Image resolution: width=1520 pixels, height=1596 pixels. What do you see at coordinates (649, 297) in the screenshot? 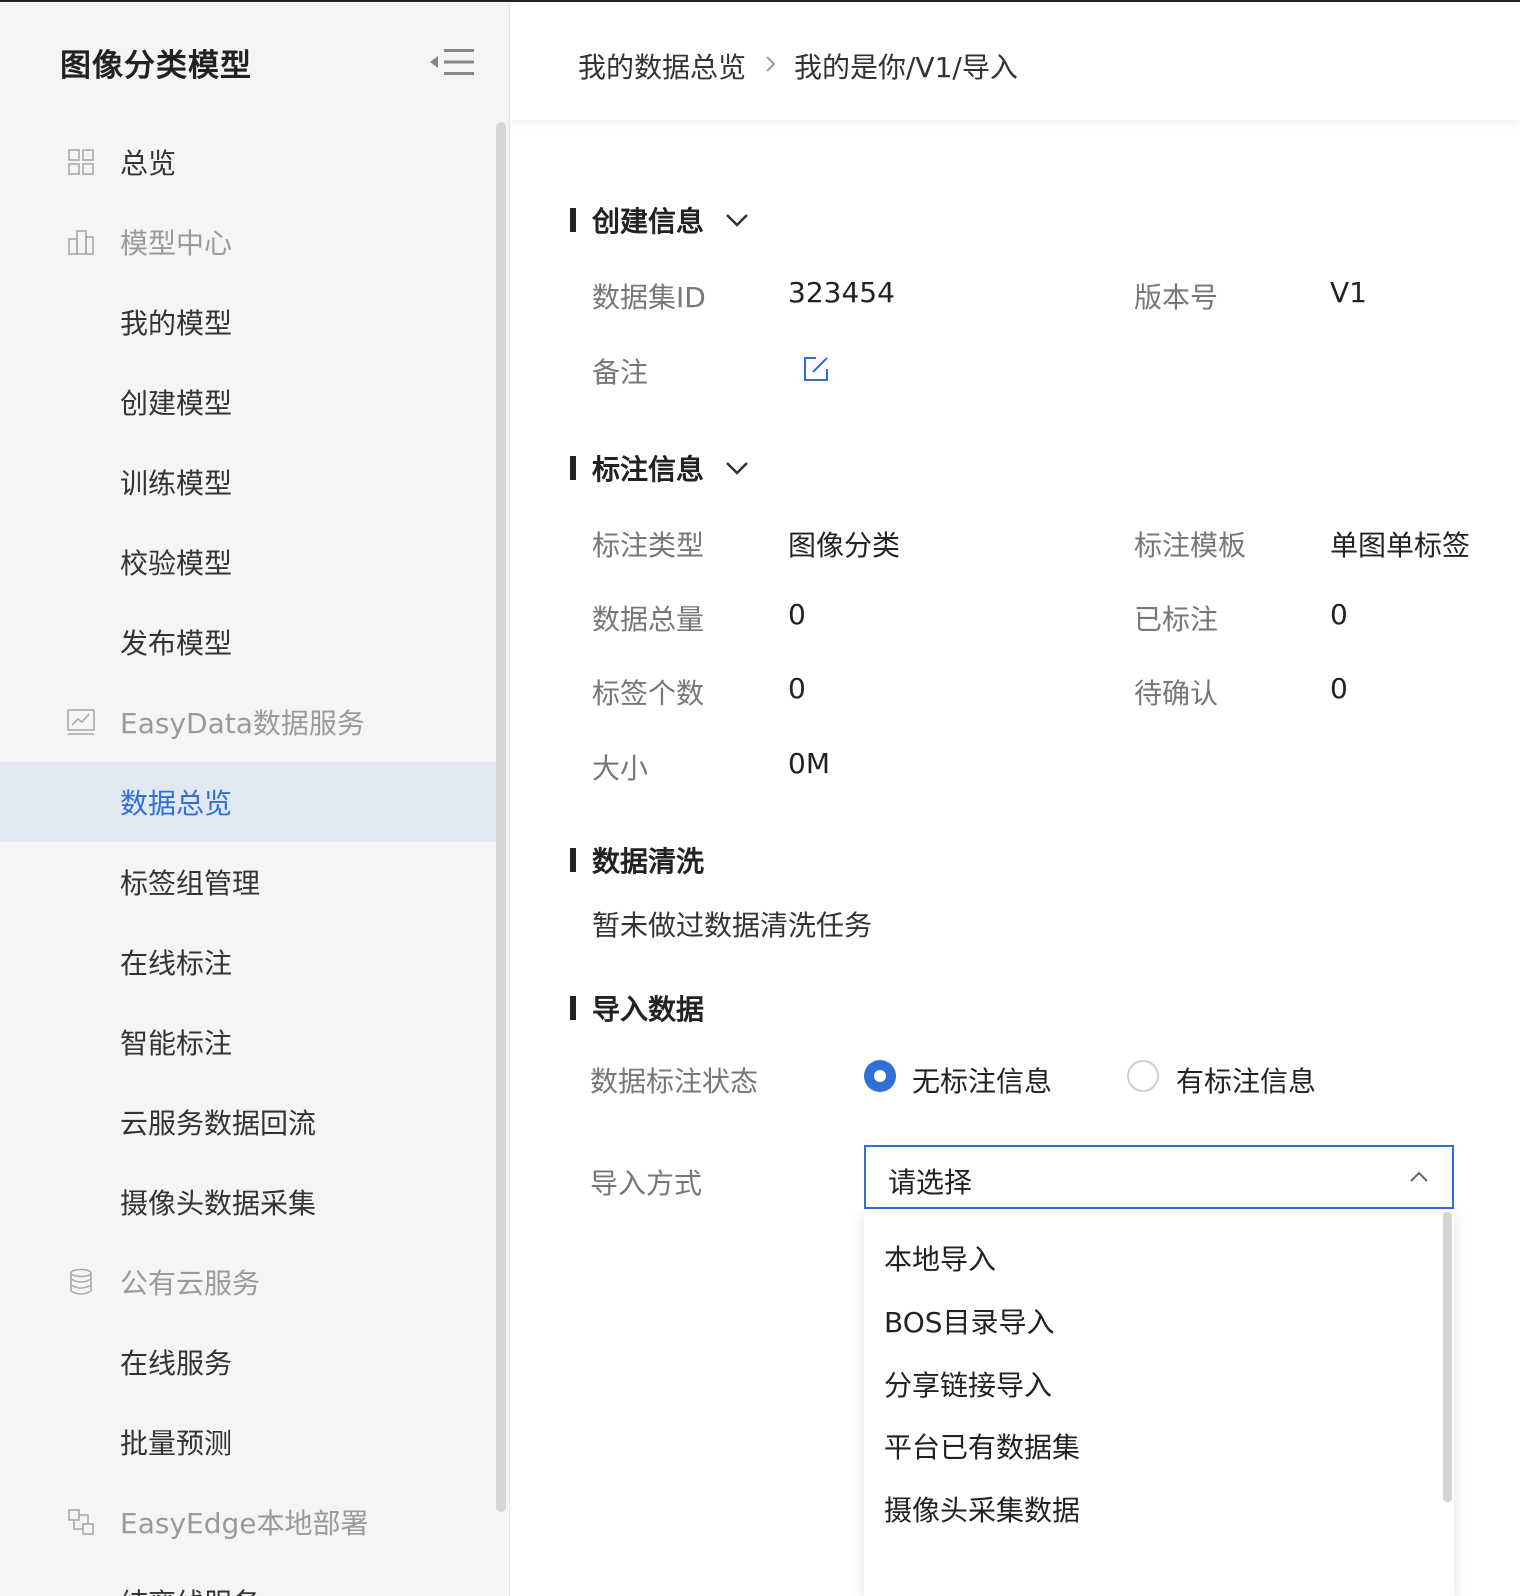
I see `dataset-id-label: 数据集ID` at bounding box center [649, 297].